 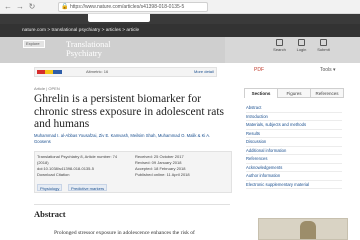 I want to click on login-icon, so click(x=301, y=42).